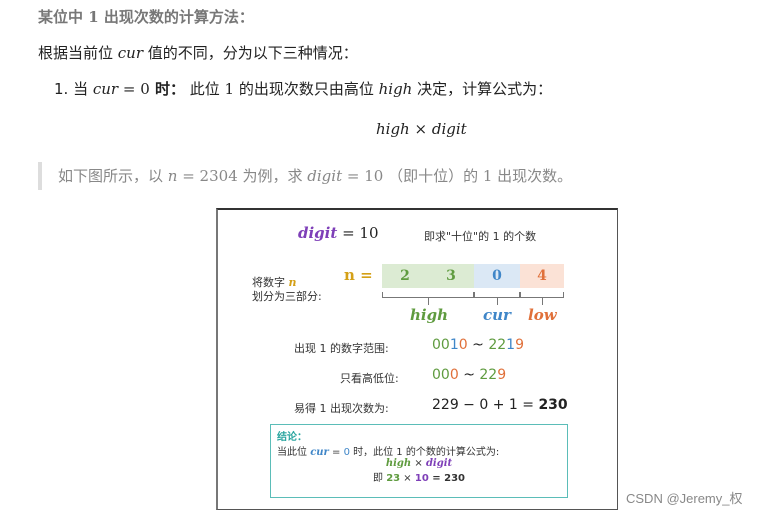  What do you see at coordinates (338, 233) in the screenshot?
I see `digit-eq: digit = 10` at bounding box center [338, 233].